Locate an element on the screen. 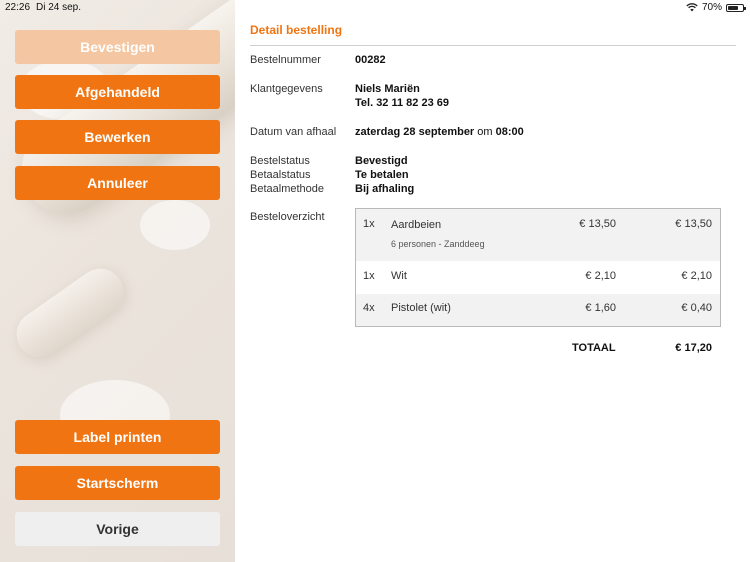 This screenshot has width=750, height=562. payment-status-value: Te betalen is located at coordinates (382, 175).